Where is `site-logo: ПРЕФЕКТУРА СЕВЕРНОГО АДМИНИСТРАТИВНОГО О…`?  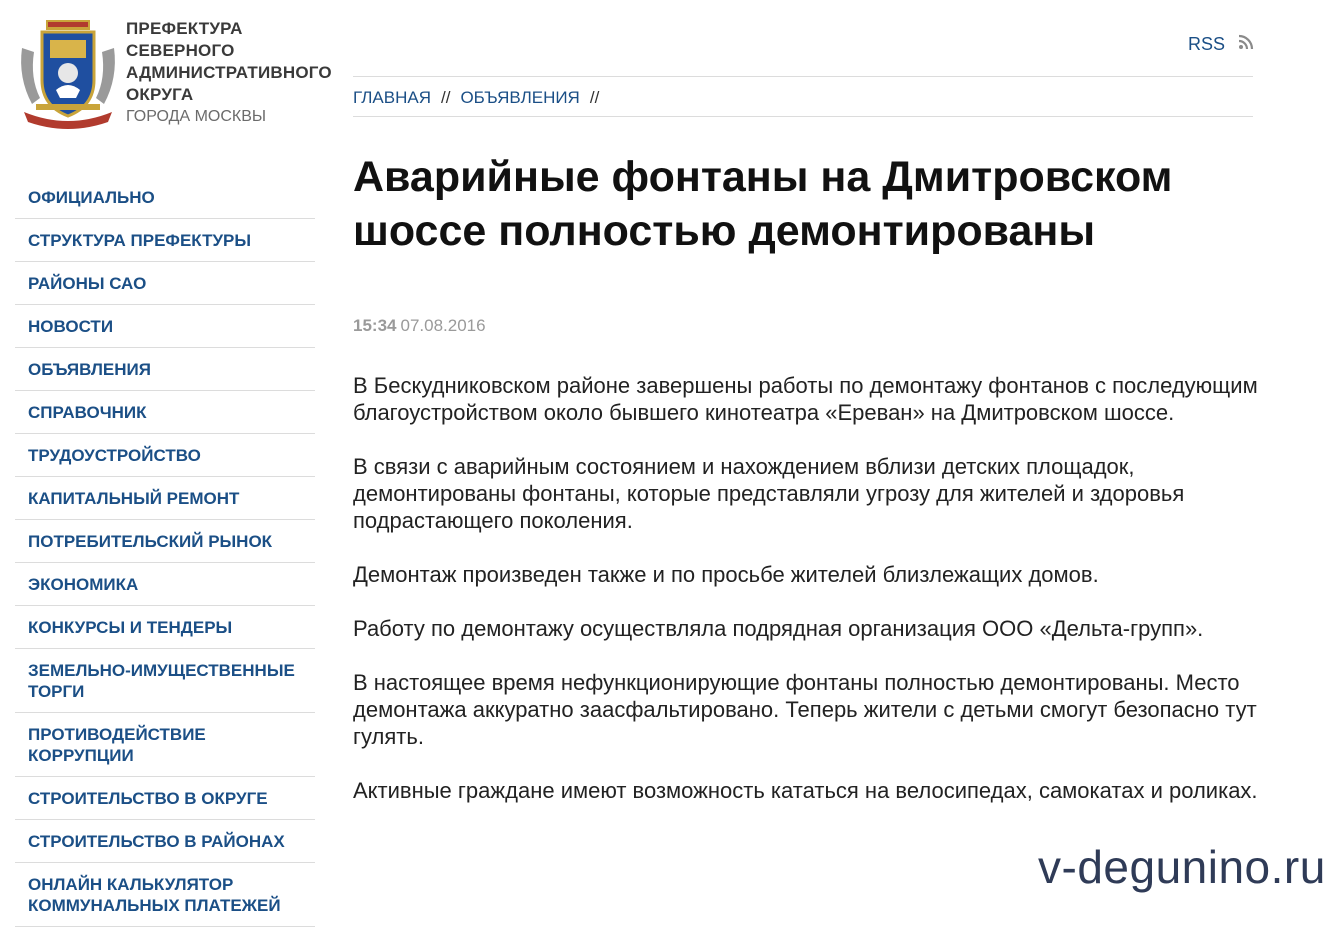 site-logo: ПРЕФЕКТУРА СЕВЕРНОГО АДМИНИСТРАТИВНОГО О… is located at coordinates (173, 74).